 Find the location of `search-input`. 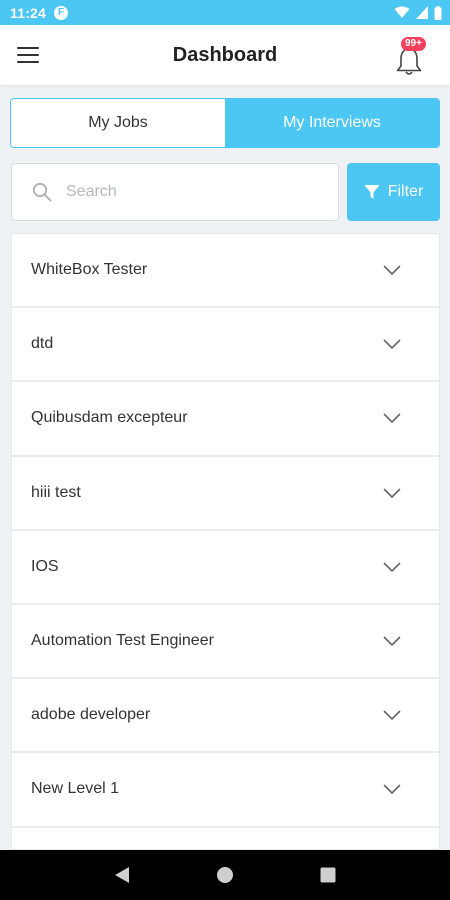

search-input is located at coordinates (176, 192).